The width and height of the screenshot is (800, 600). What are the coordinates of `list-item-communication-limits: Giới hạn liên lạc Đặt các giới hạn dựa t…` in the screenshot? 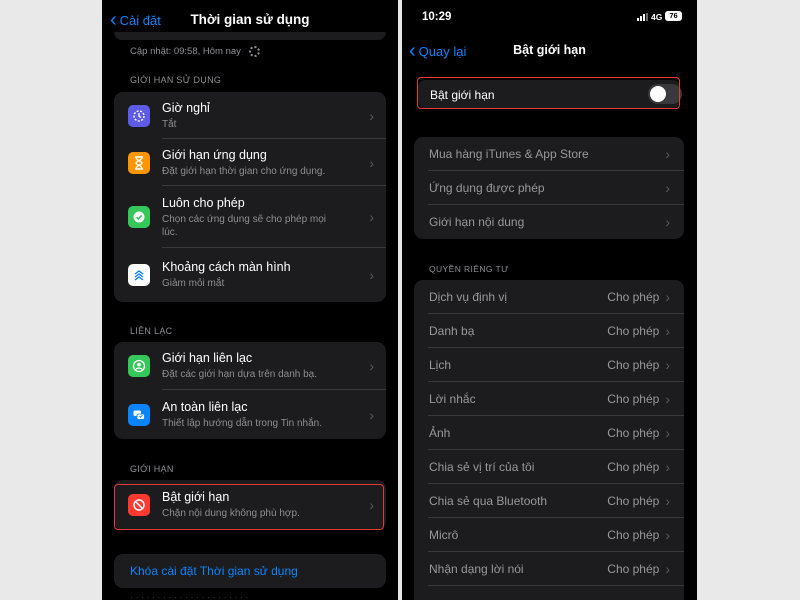 It's located at (250, 366).